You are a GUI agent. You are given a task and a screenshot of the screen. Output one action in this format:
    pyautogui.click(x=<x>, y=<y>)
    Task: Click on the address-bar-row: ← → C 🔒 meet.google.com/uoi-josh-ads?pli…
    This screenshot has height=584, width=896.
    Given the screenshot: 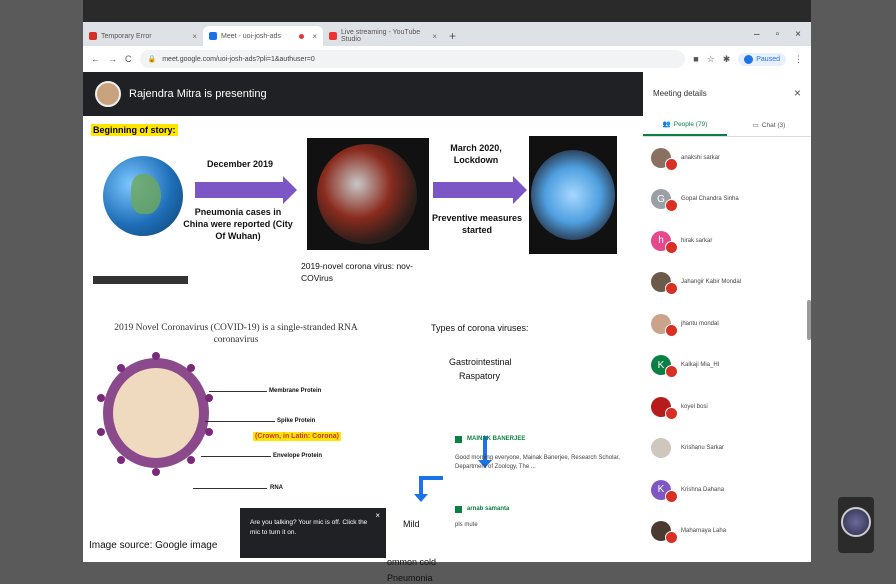 What is the action you would take?
    pyautogui.click(x=447, y=59)
    